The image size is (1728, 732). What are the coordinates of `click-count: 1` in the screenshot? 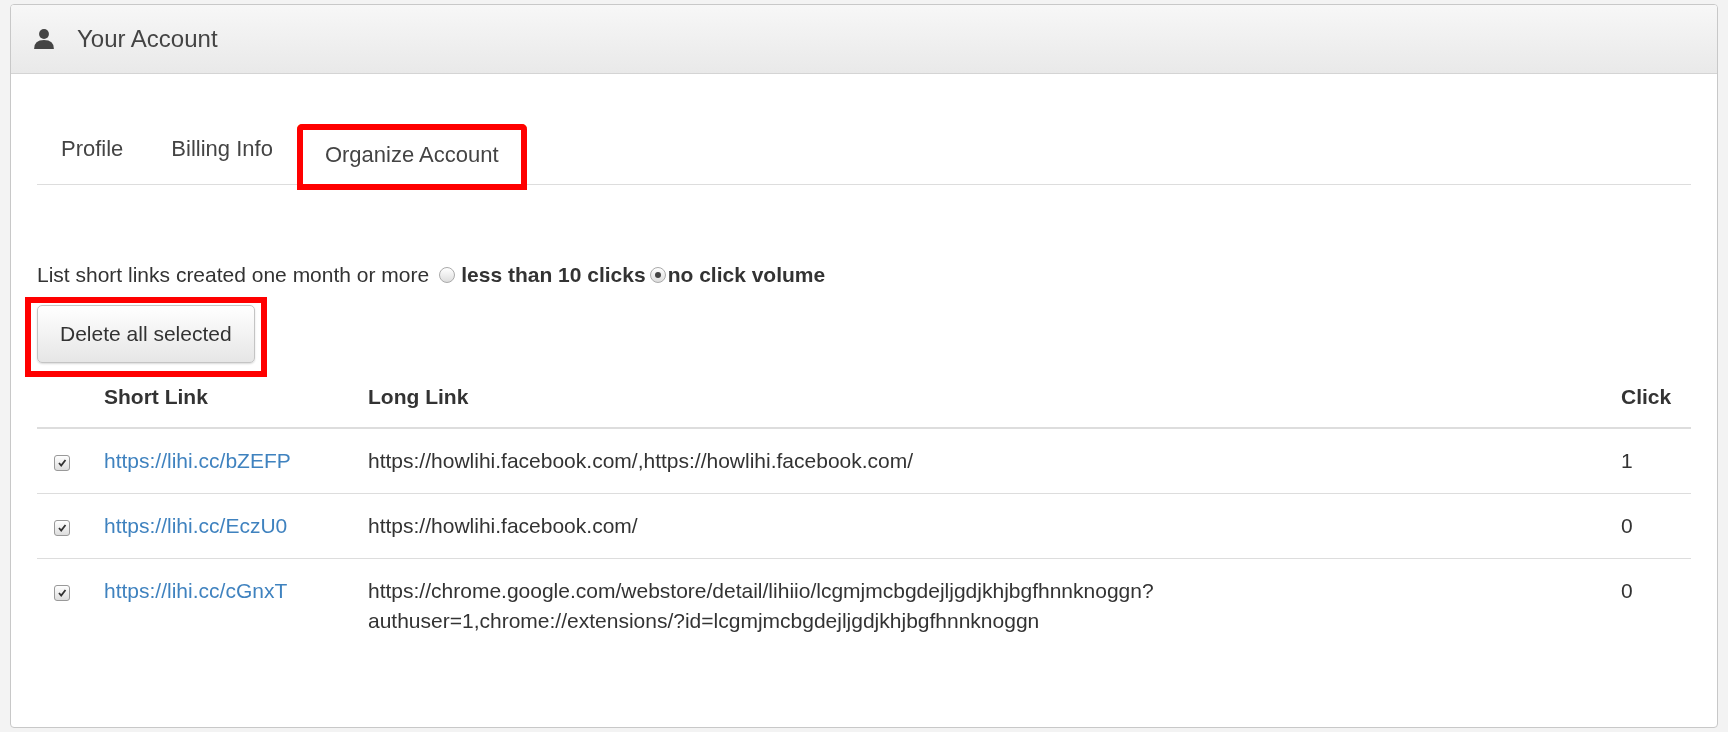 It's located at (1627, 460).